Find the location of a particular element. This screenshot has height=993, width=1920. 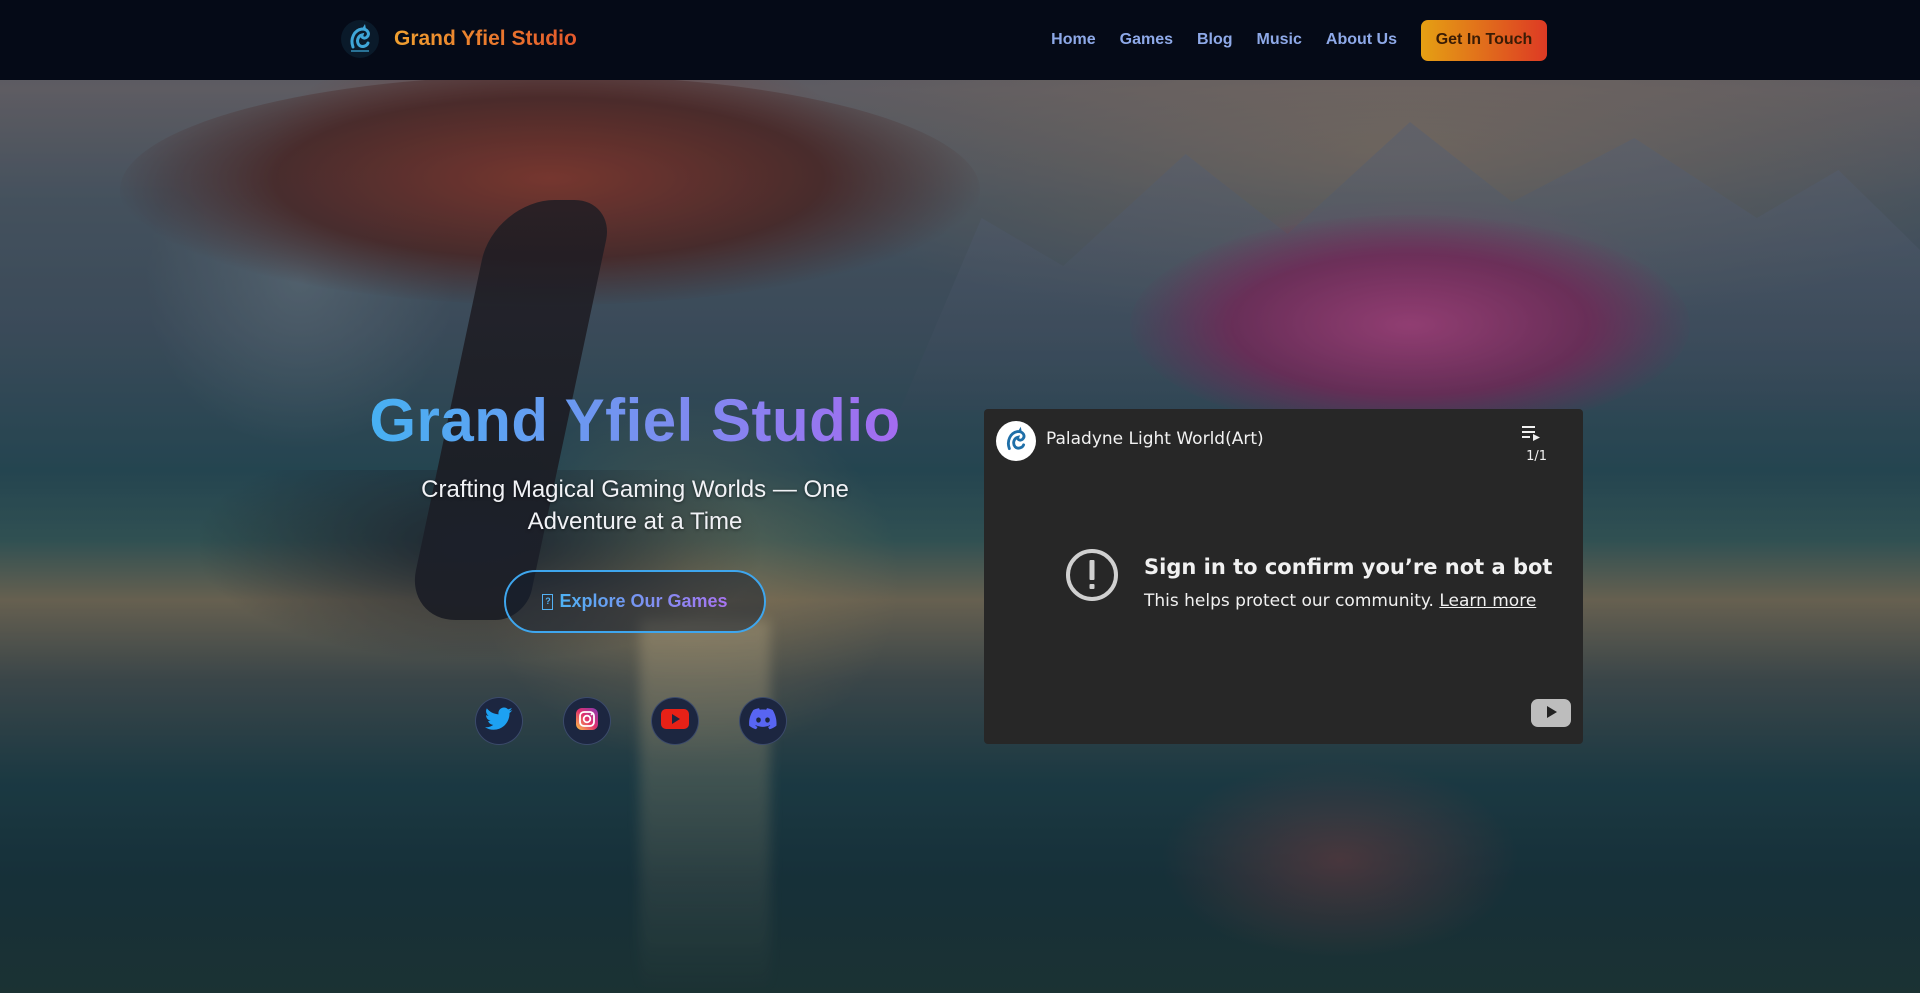

twitter-link is located at coordinates (499, 721).